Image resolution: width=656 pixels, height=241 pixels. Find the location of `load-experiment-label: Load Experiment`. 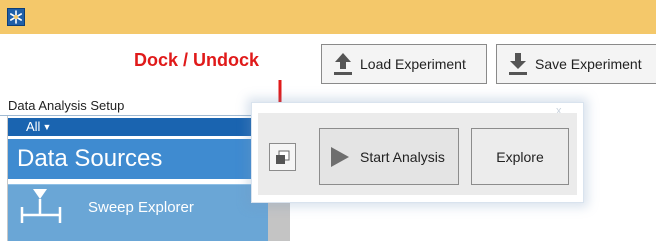

load-experiment-label: Load Experiment is located at coordinates (413, 64).